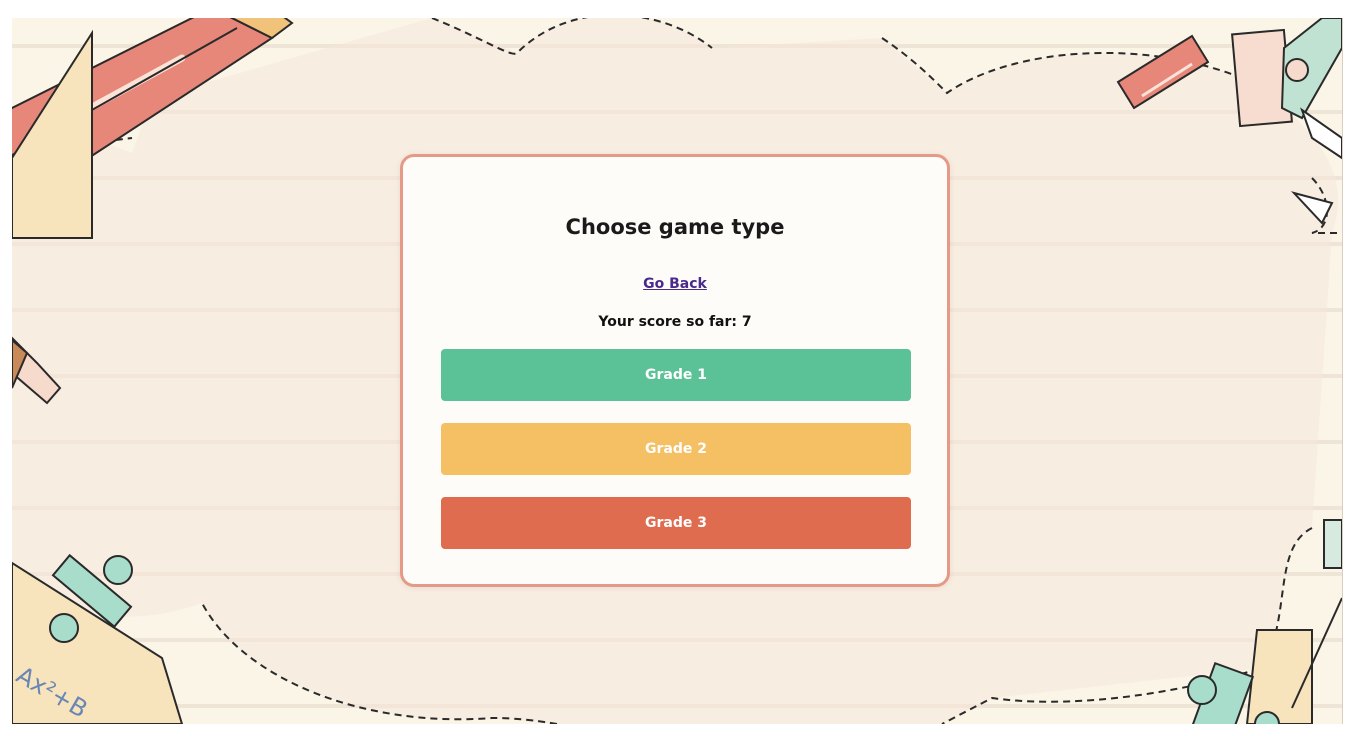 The height and width of the screenshot is (736, 1360). What do you see at coordinates (676, 523) in the screenshot?
I see `grade-3-button: Grade 3` at bounding box center [676, 523].